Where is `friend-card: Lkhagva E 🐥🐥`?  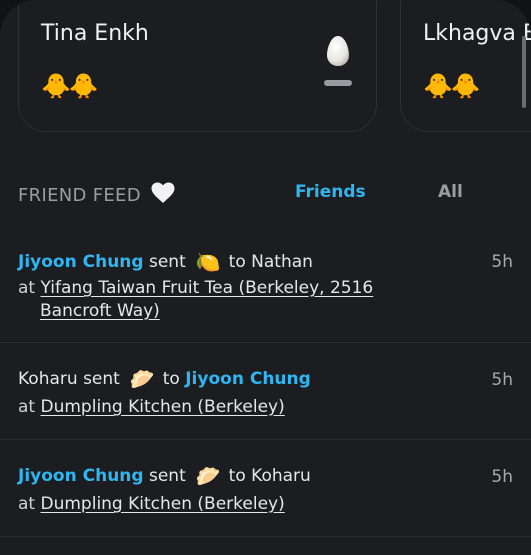
friend-card: Lkhagva E 🐥🐥 is located at coordinates (465, 66).